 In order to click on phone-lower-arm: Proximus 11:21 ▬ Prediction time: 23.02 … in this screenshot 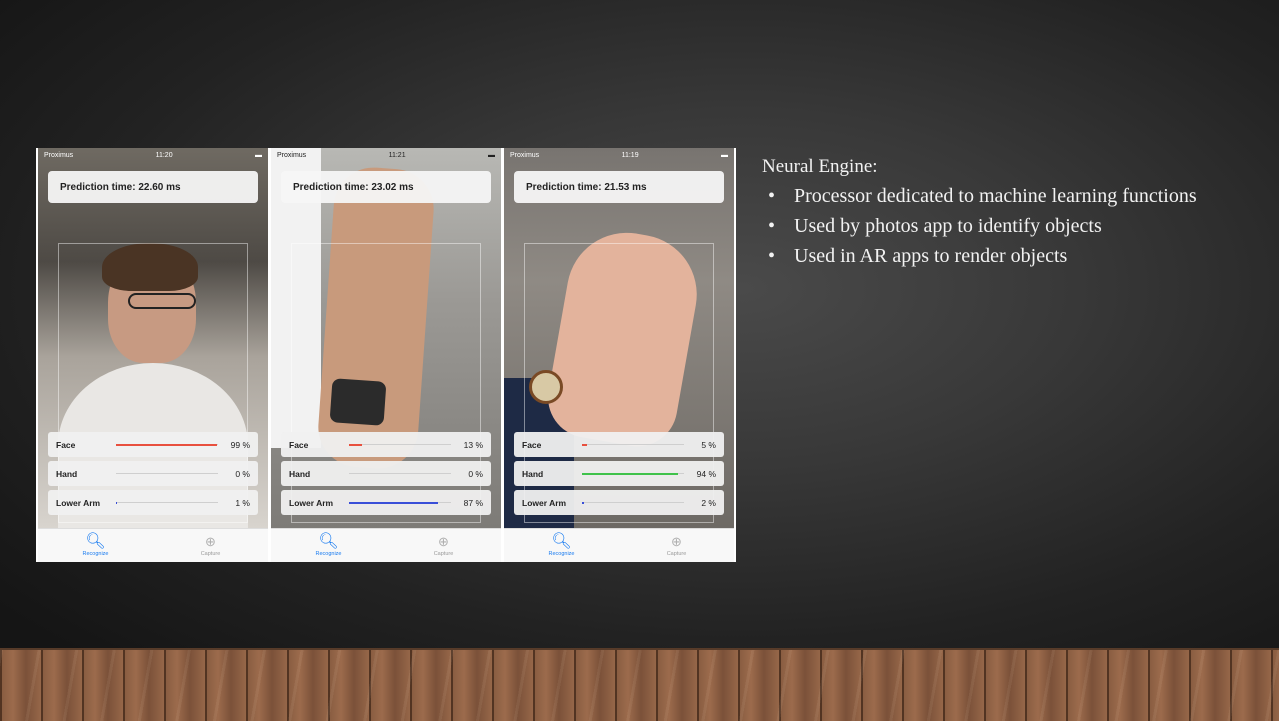, I will do `click(386, 355)`.